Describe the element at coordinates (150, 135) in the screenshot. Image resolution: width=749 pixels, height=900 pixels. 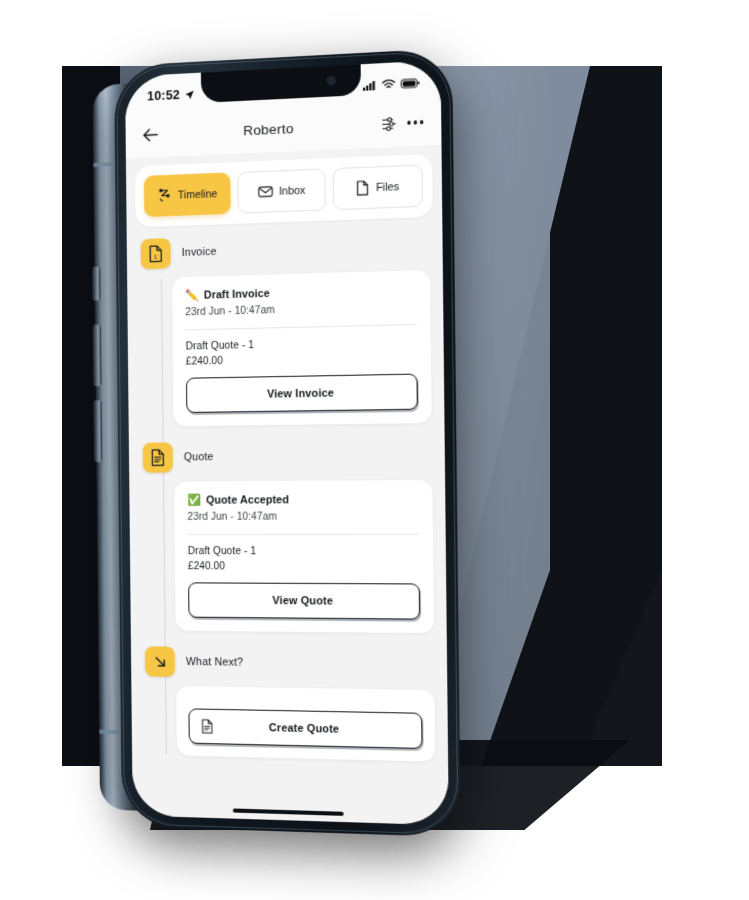
I see `back-arrow-icon` at that location.